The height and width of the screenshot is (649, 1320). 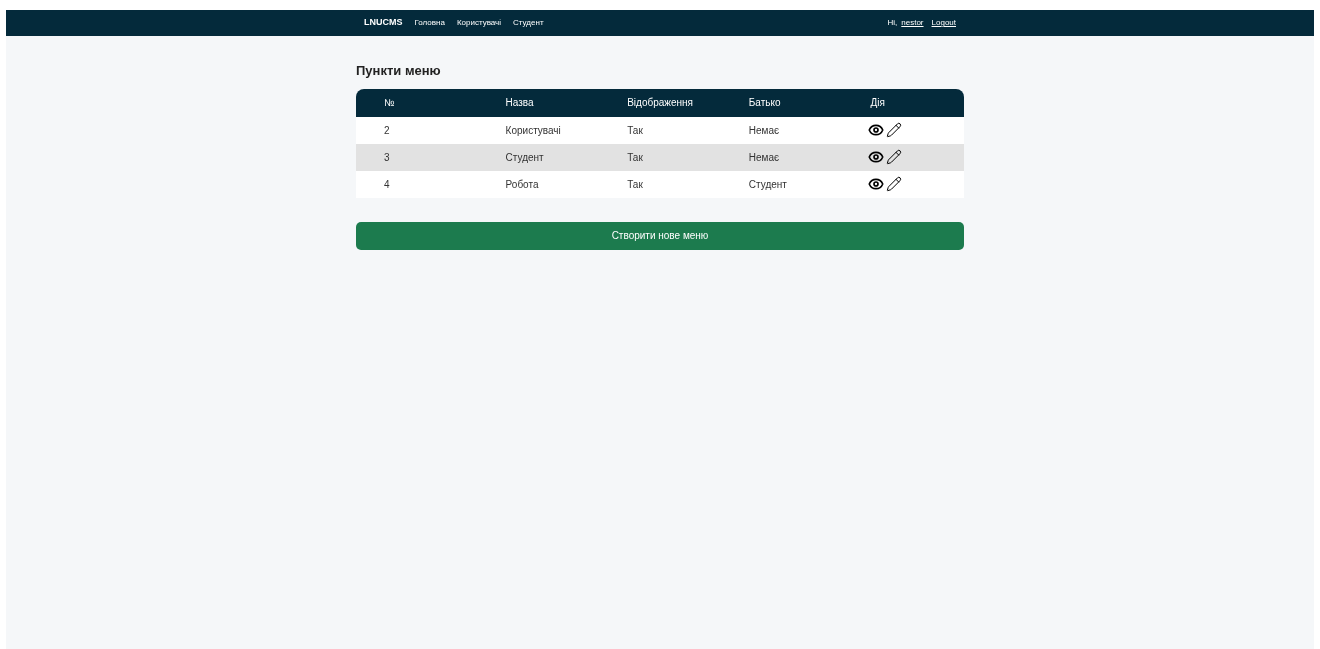 I want to click on table-cell-text: Користувачі, so click(x=533, y=130).